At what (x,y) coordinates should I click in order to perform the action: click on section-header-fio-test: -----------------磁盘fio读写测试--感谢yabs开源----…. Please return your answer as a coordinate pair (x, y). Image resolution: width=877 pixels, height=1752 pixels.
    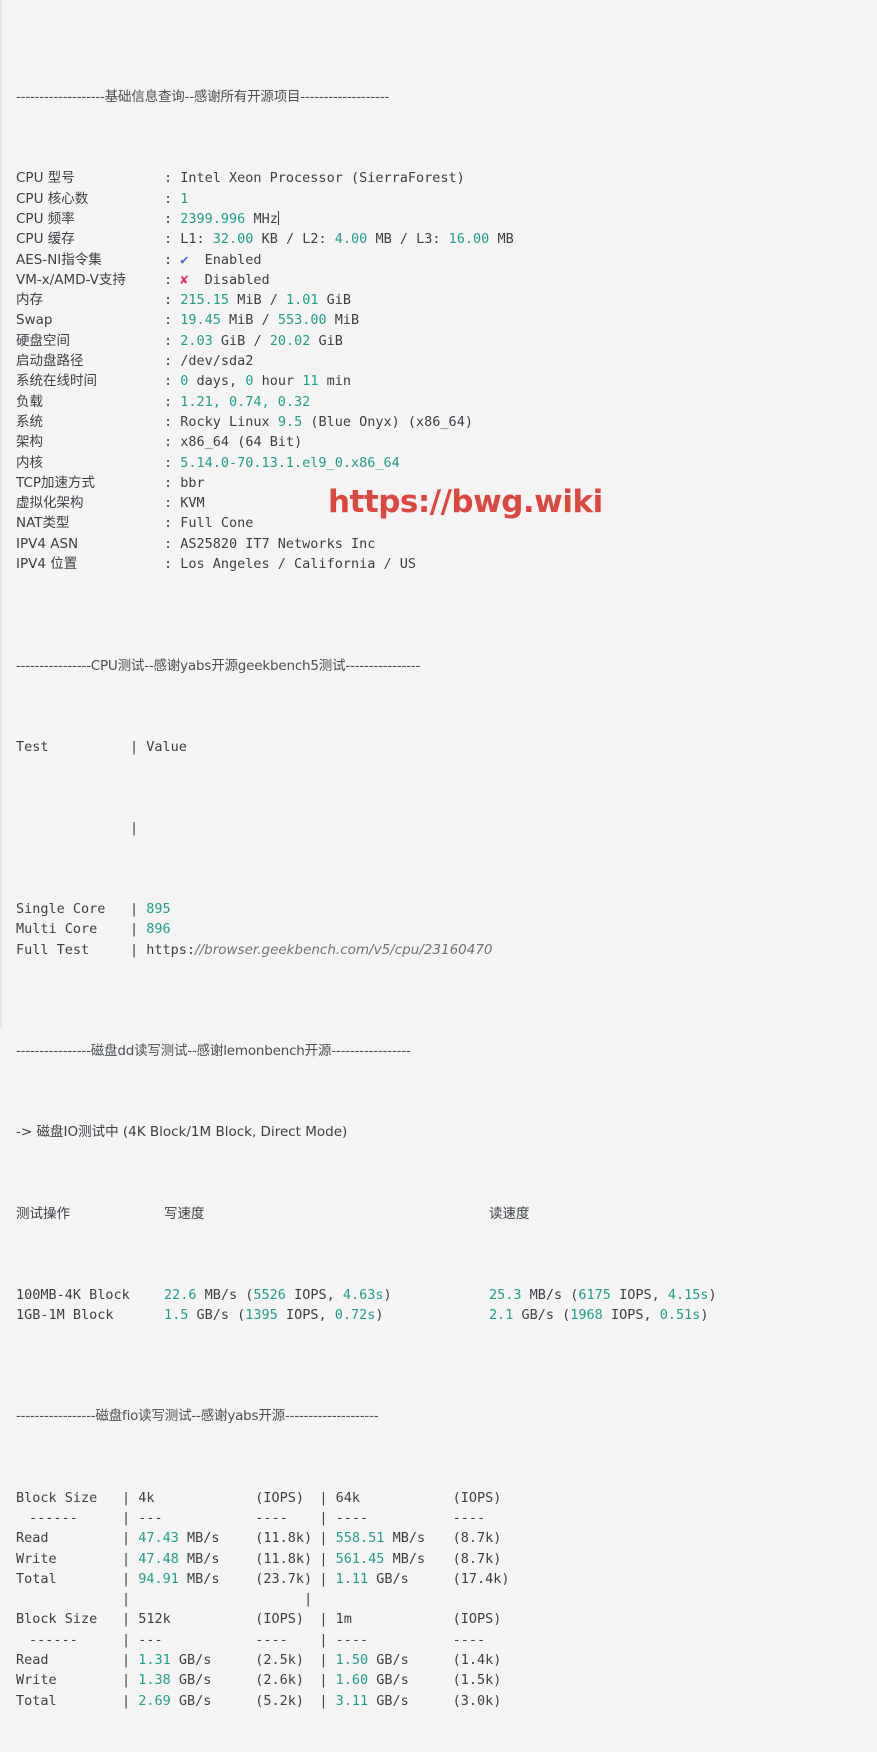
    Looking at the image, I should click on (197, 1416).